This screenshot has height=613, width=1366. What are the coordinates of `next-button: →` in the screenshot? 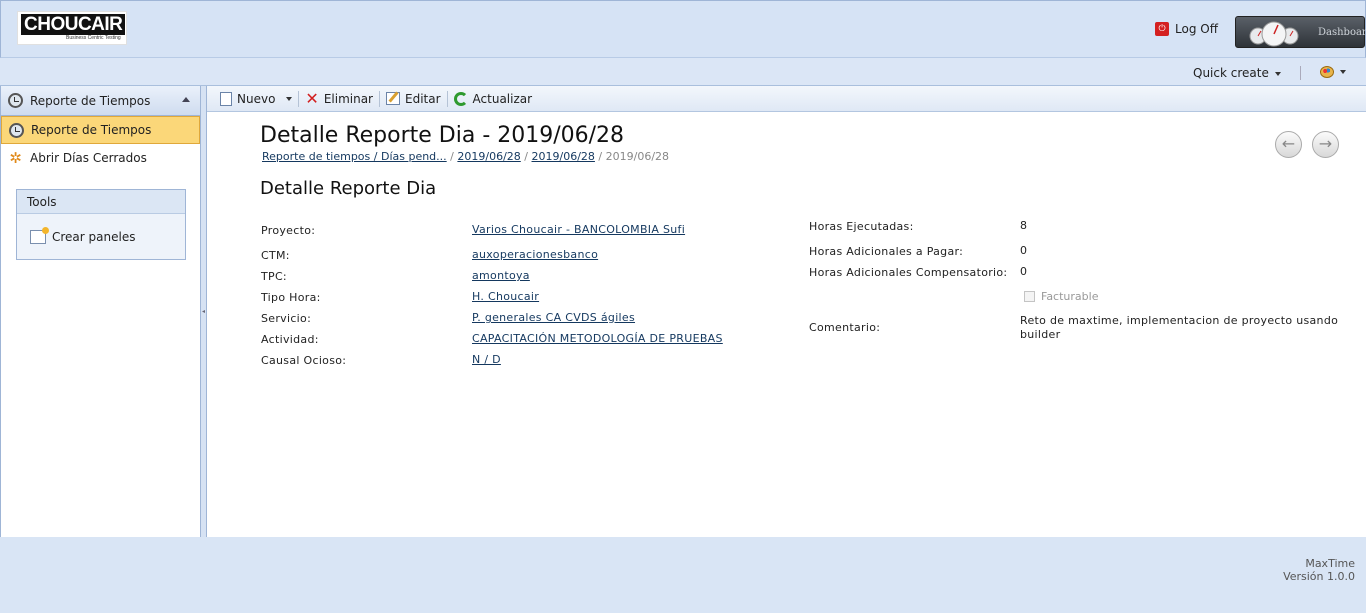 It's located at (1325, 144).